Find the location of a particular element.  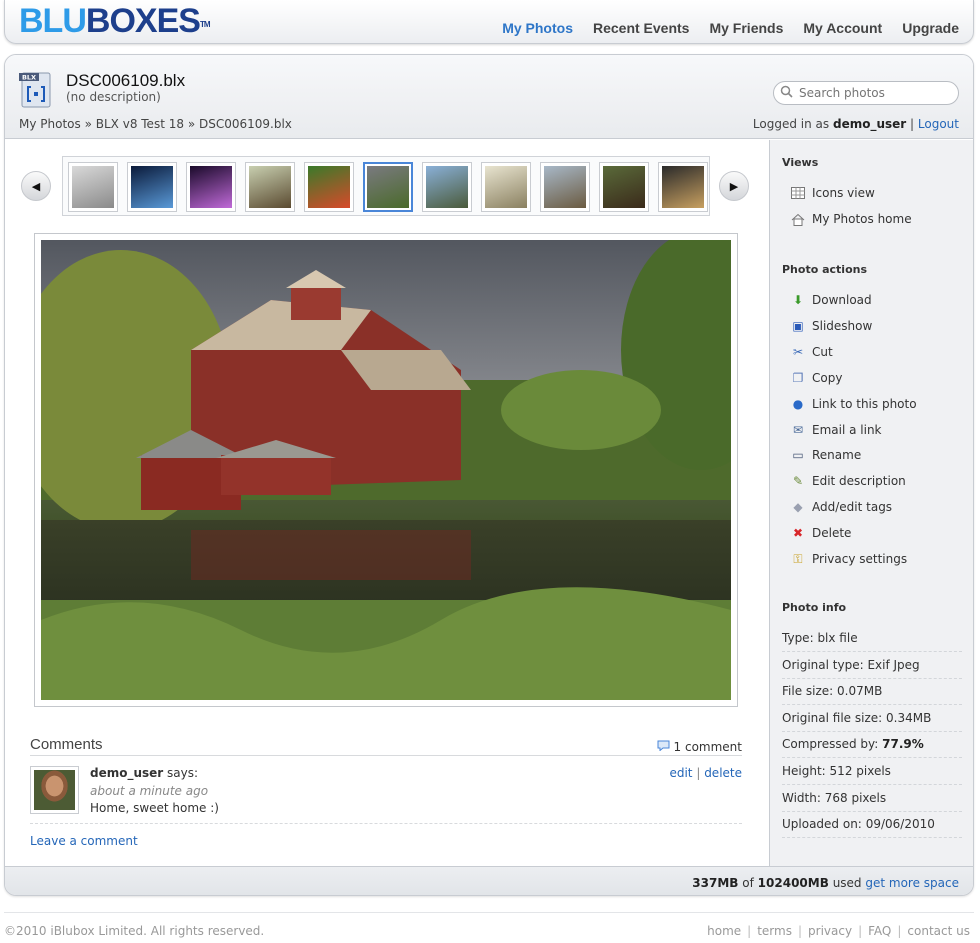

bluboxes-logo: BLUBOXESTM is located at coordinates (114, 21).